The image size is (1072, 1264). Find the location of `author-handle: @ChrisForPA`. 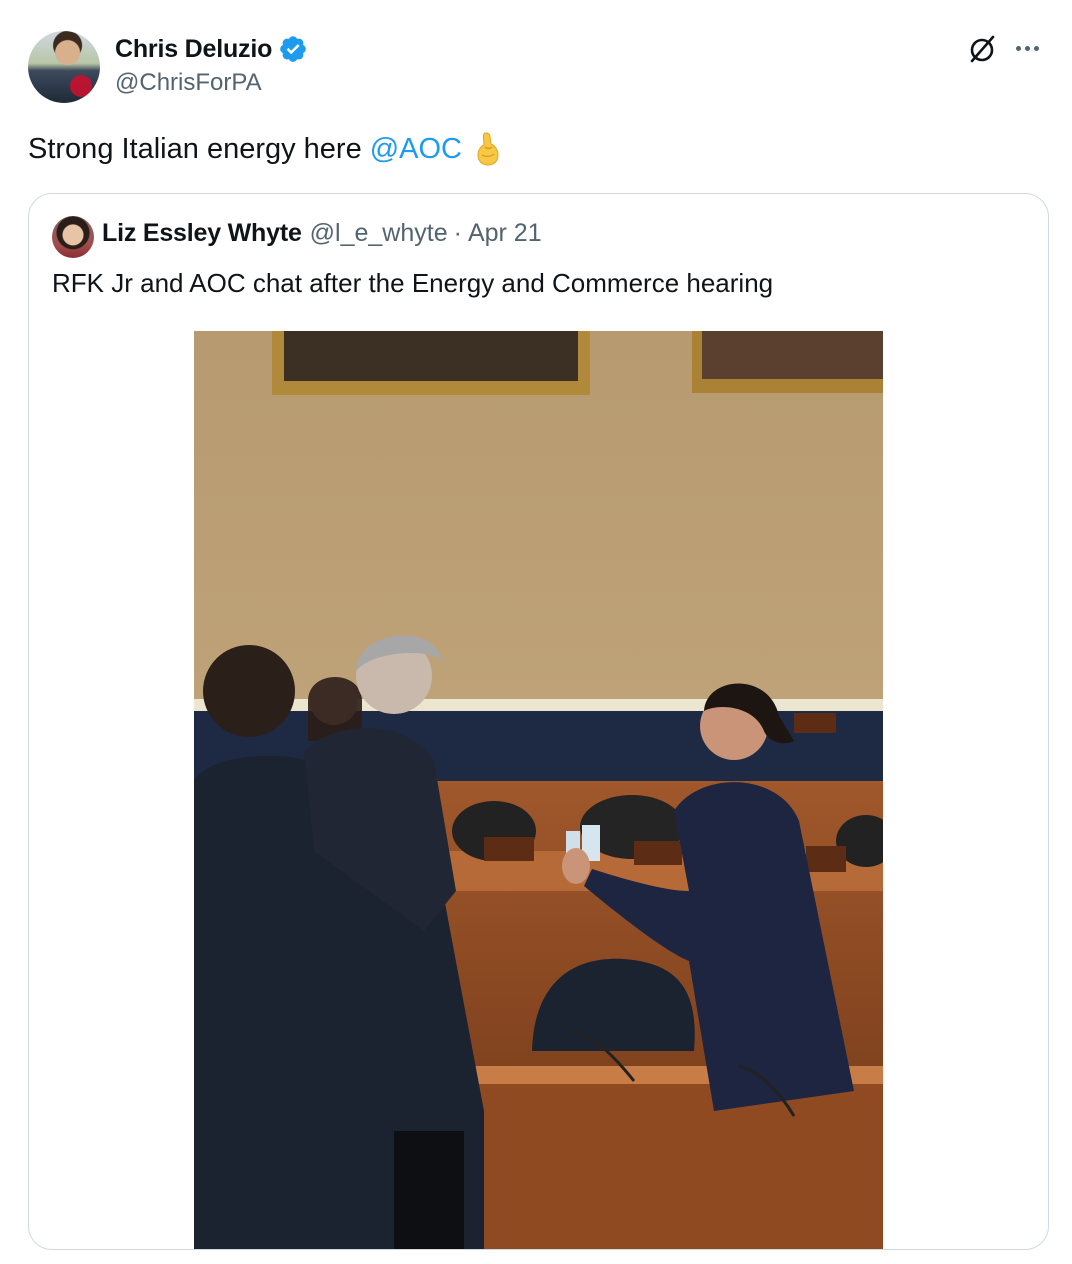

author-handle: @ChrisForPA is located at coordinates (188, 83).